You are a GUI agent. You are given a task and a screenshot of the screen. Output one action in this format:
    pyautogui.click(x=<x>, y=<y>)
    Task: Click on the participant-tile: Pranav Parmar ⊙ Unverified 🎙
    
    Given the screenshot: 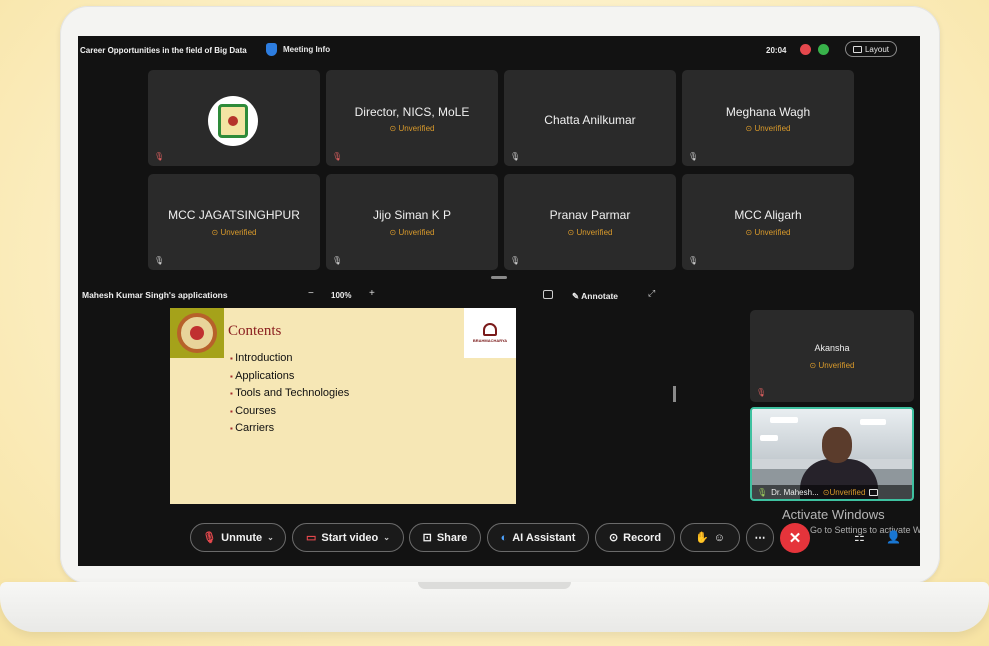 What is the action you would take?
    pyautogui.click(x=590, y=222)
    